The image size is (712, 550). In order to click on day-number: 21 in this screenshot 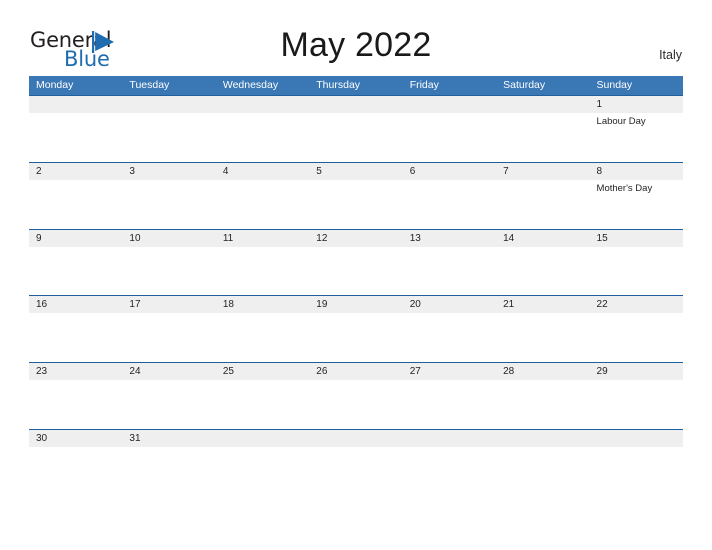, I will do `click(509, 305)`.